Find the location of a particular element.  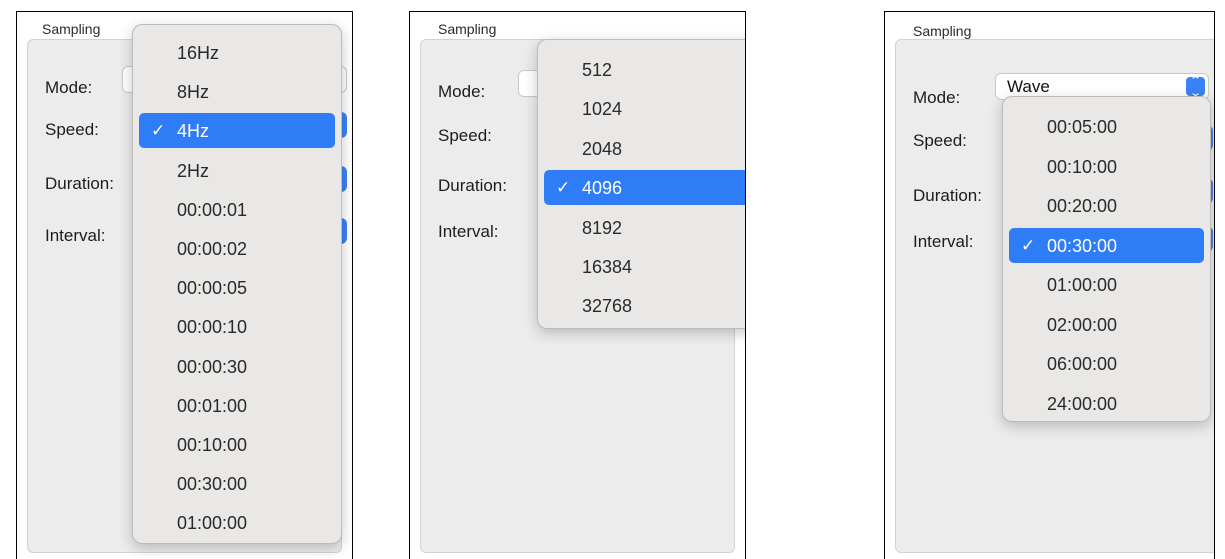

menu-item-label: 2Hz is located at coordinates (193, 170).